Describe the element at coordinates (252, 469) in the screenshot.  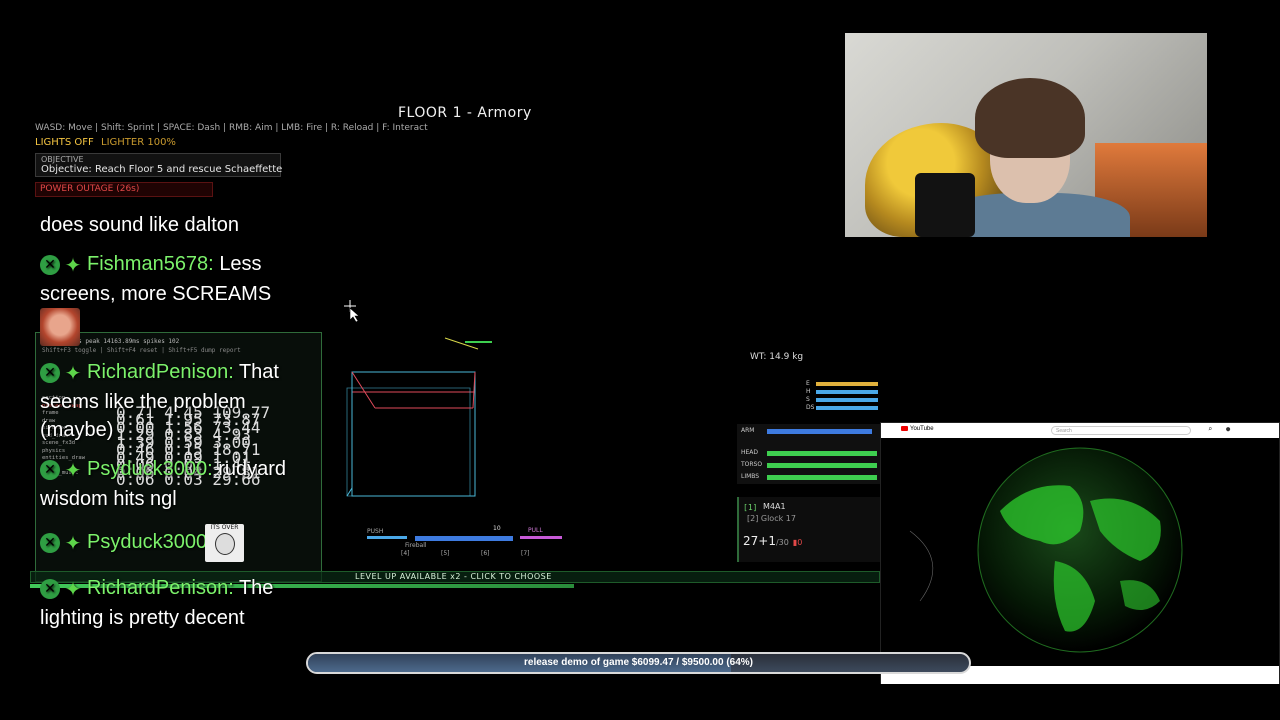
I see `chat-text: rudyard` at that location.